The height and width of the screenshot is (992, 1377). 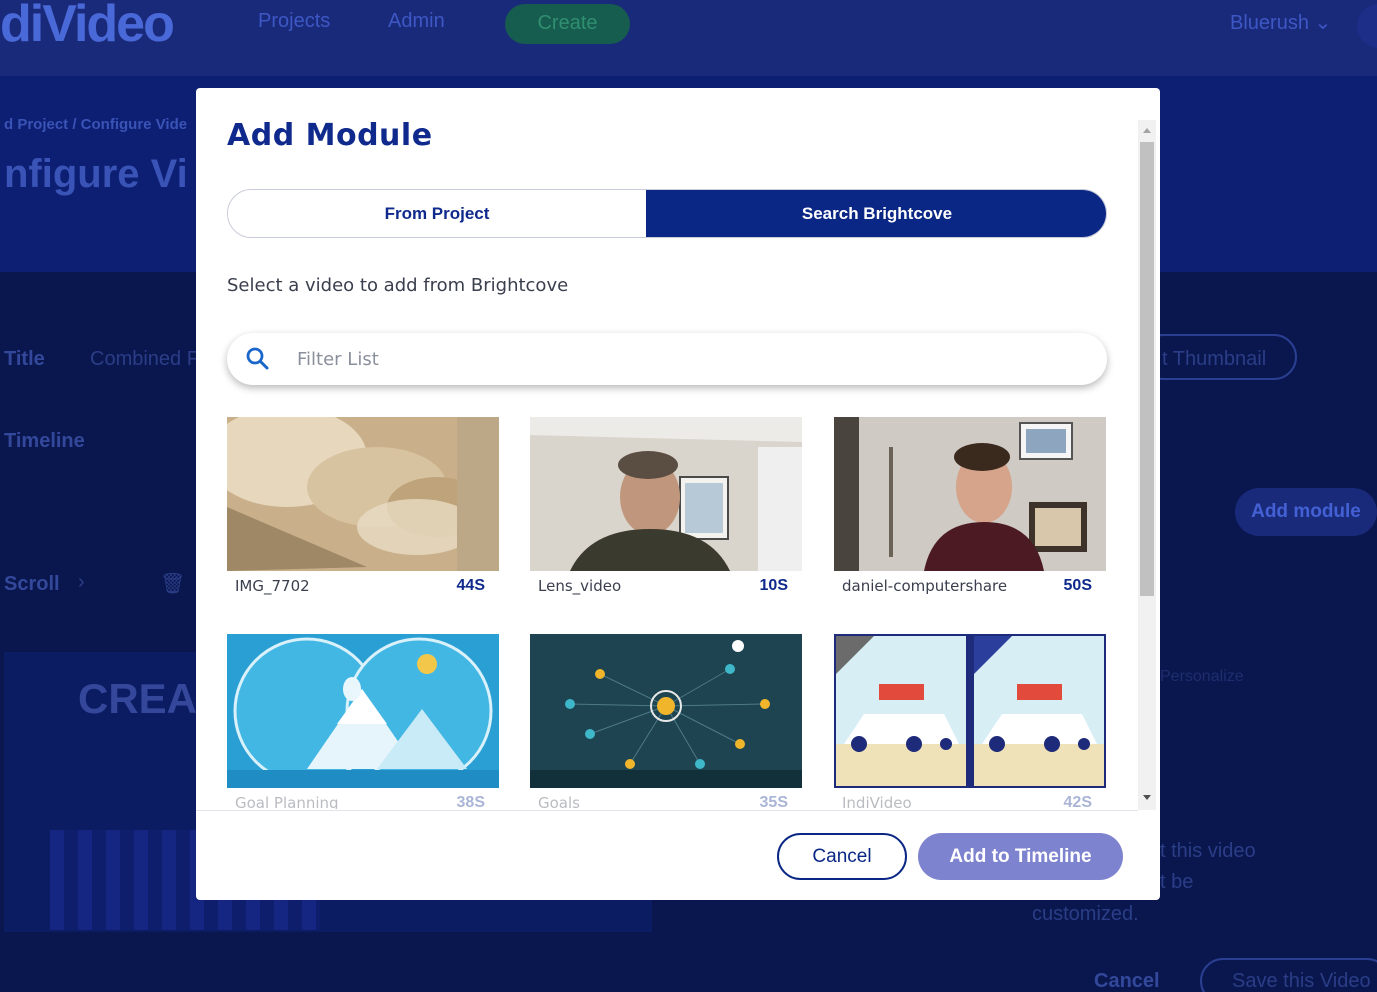 What do you see at coordinates (842, 856) in the screenshot?
I see `cancel-button: Cancel` at bounding box center [842, 856].